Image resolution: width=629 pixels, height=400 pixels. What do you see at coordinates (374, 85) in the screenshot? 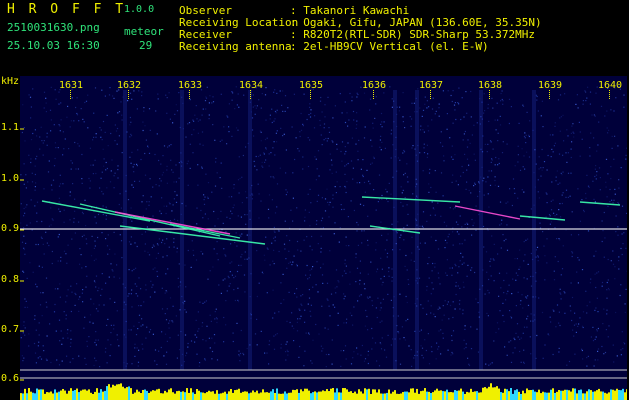
I see `x-tick-label: 1636` at bounding box center [374, 85].